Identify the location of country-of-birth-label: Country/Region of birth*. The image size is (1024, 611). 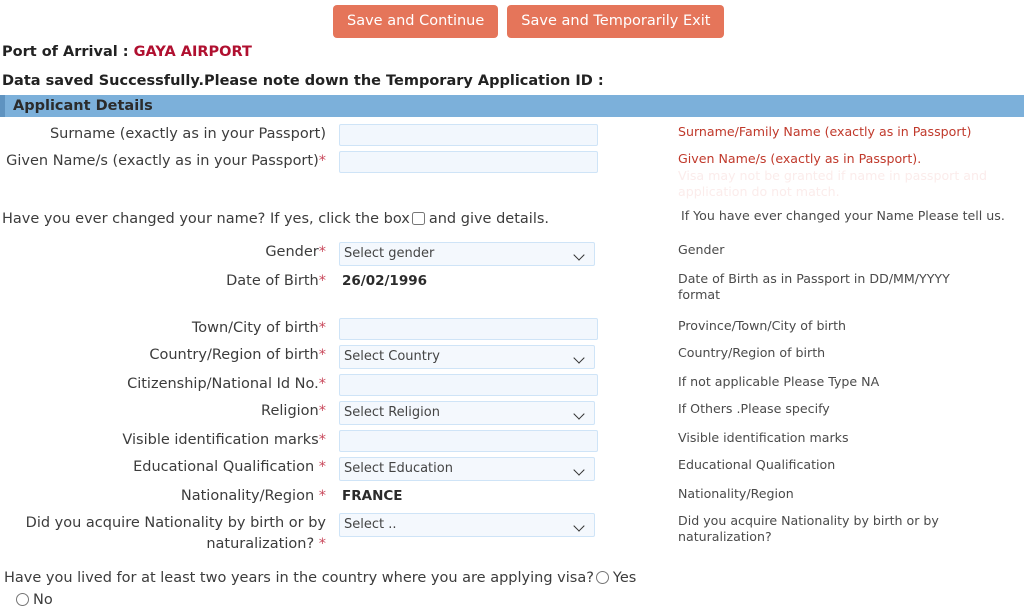
(167, 355).